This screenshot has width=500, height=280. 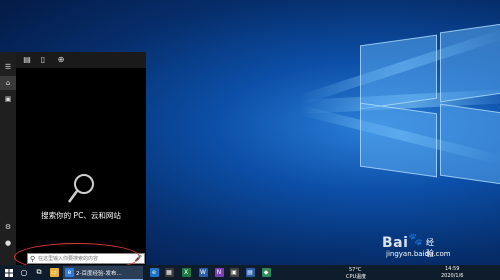 What do you see at coordinates (81, 215) in the screenshot?
I see `search-empty-message: 搜索你的 PC、云和网站` at bounding box center [81, 215].